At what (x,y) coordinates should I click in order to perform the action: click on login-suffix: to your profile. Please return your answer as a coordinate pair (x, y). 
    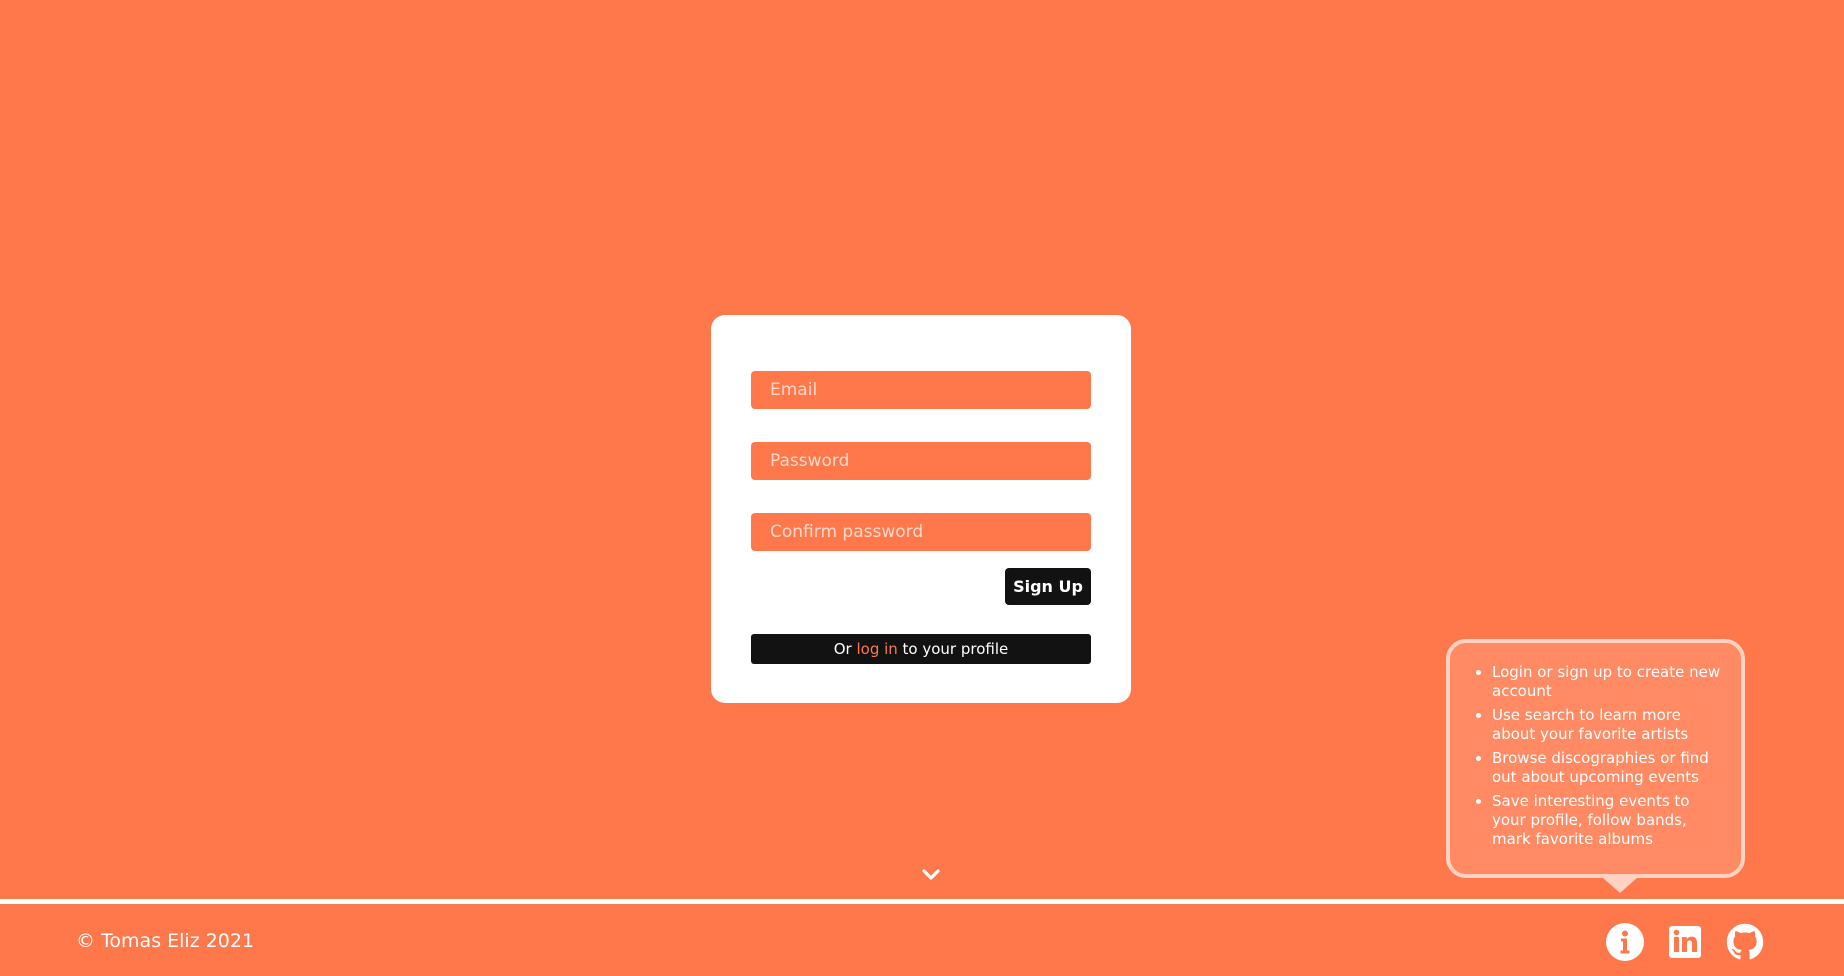
    Looking at the image, I should click on (953, 649).